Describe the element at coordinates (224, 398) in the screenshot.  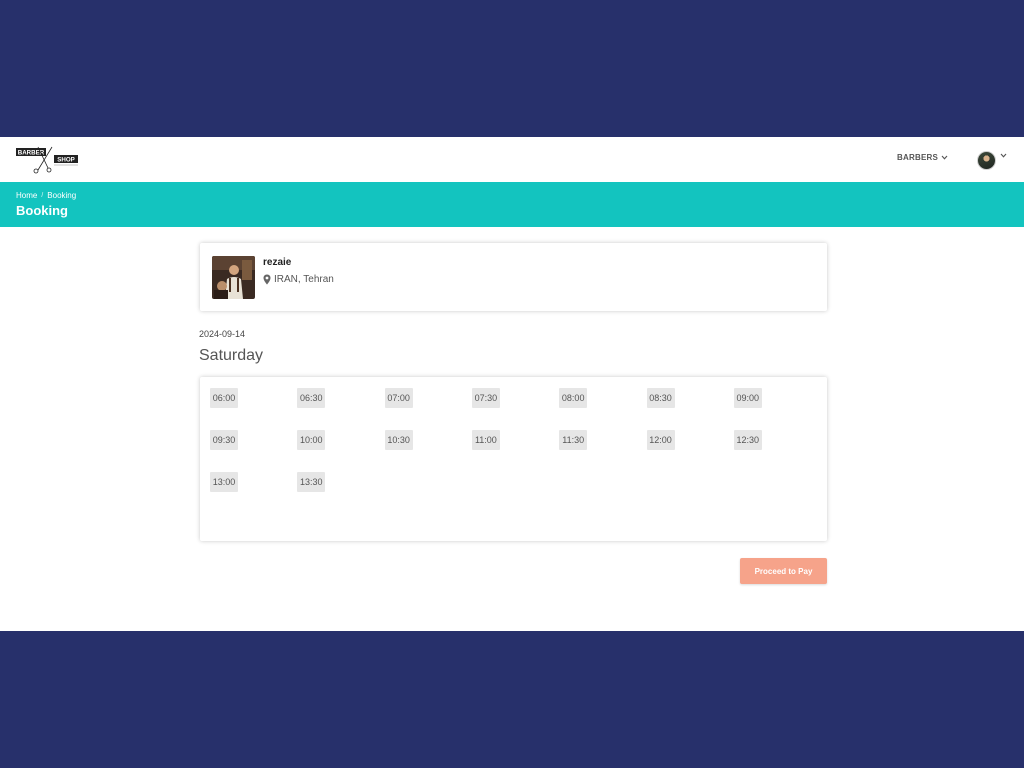
I see `time-slot: 06:00` at that location.